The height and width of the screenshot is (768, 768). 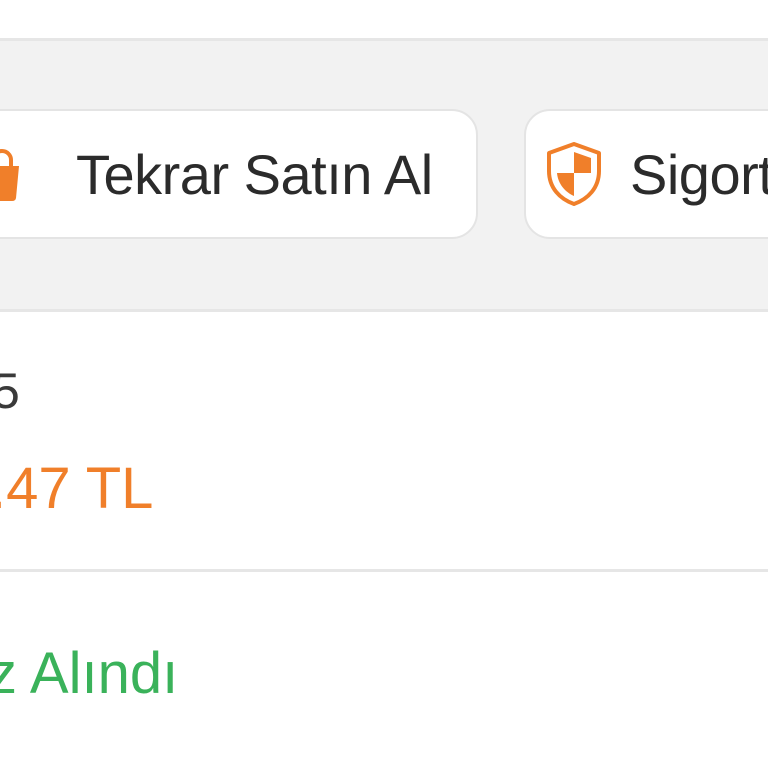 I want to click on insurance-button: Sigort, so click(x=646, y=174).